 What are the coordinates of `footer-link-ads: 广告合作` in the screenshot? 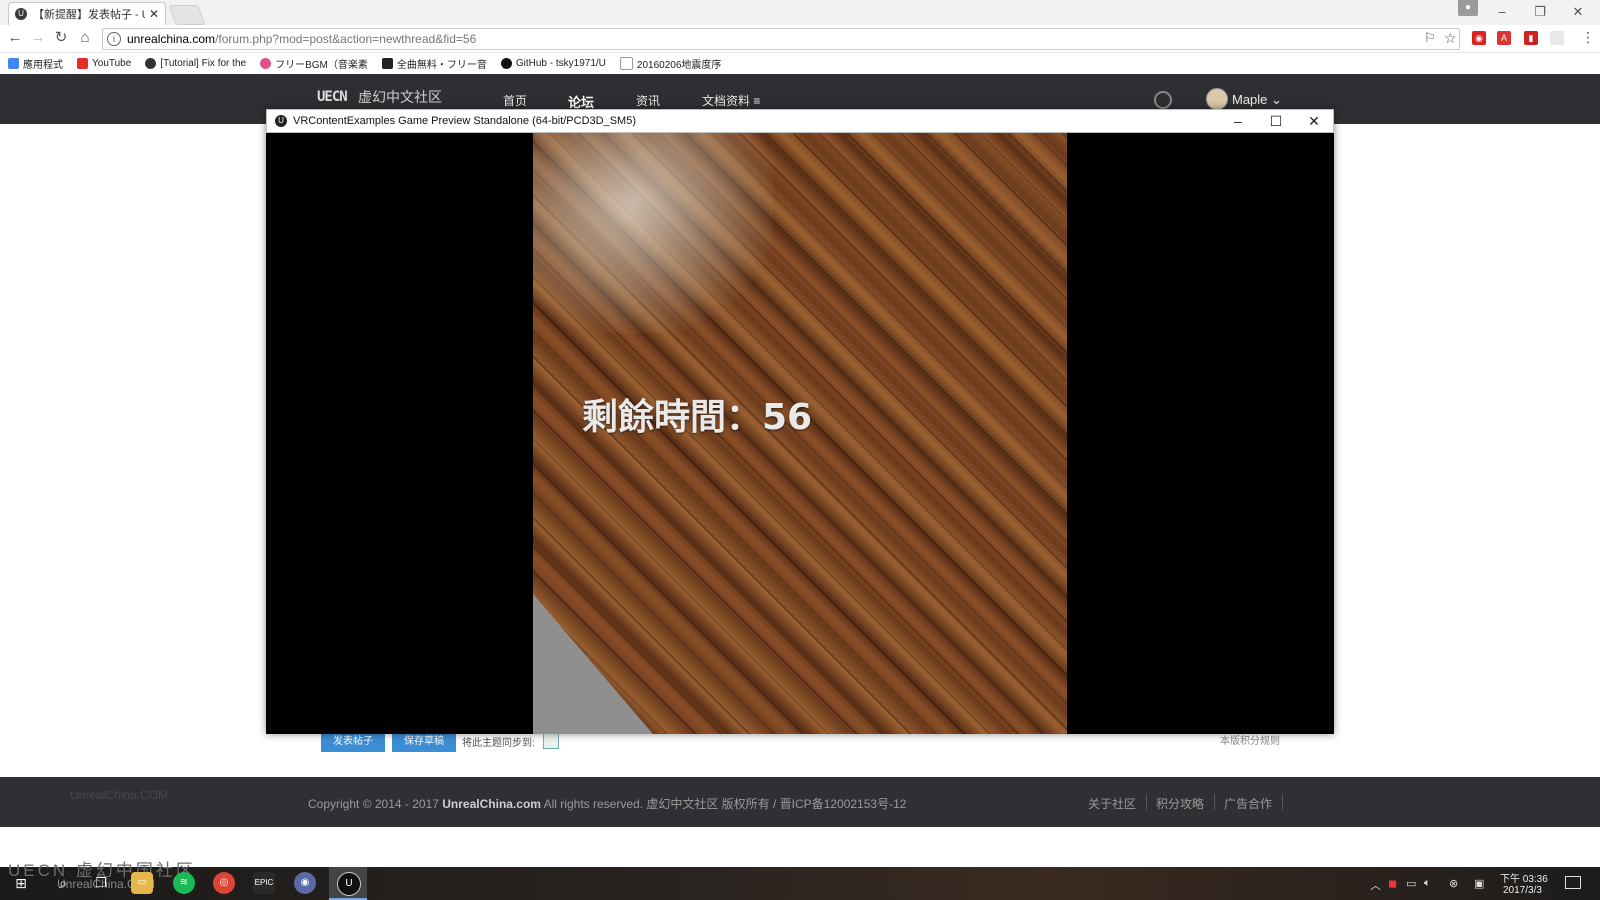 It's located at (1248, 803).